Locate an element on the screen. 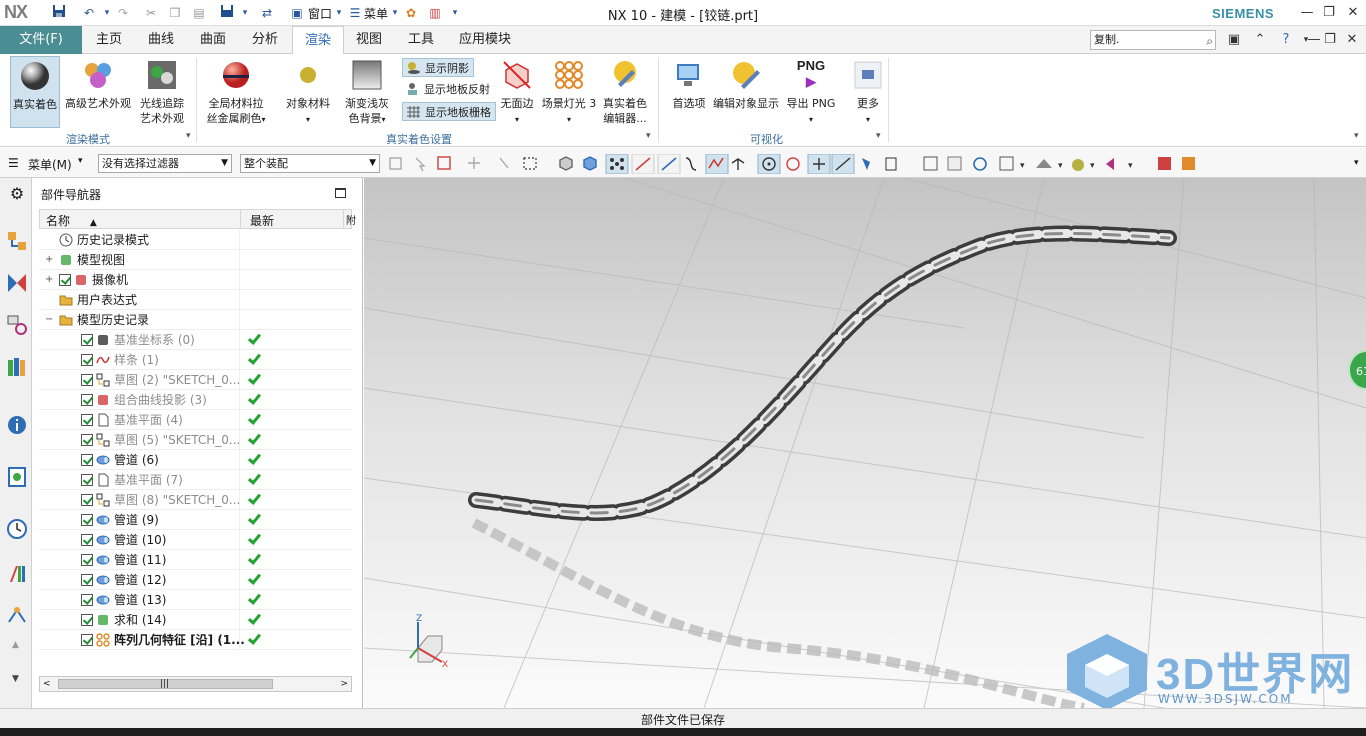  scroll-left-icon: < is located at coordinates (47, 684).